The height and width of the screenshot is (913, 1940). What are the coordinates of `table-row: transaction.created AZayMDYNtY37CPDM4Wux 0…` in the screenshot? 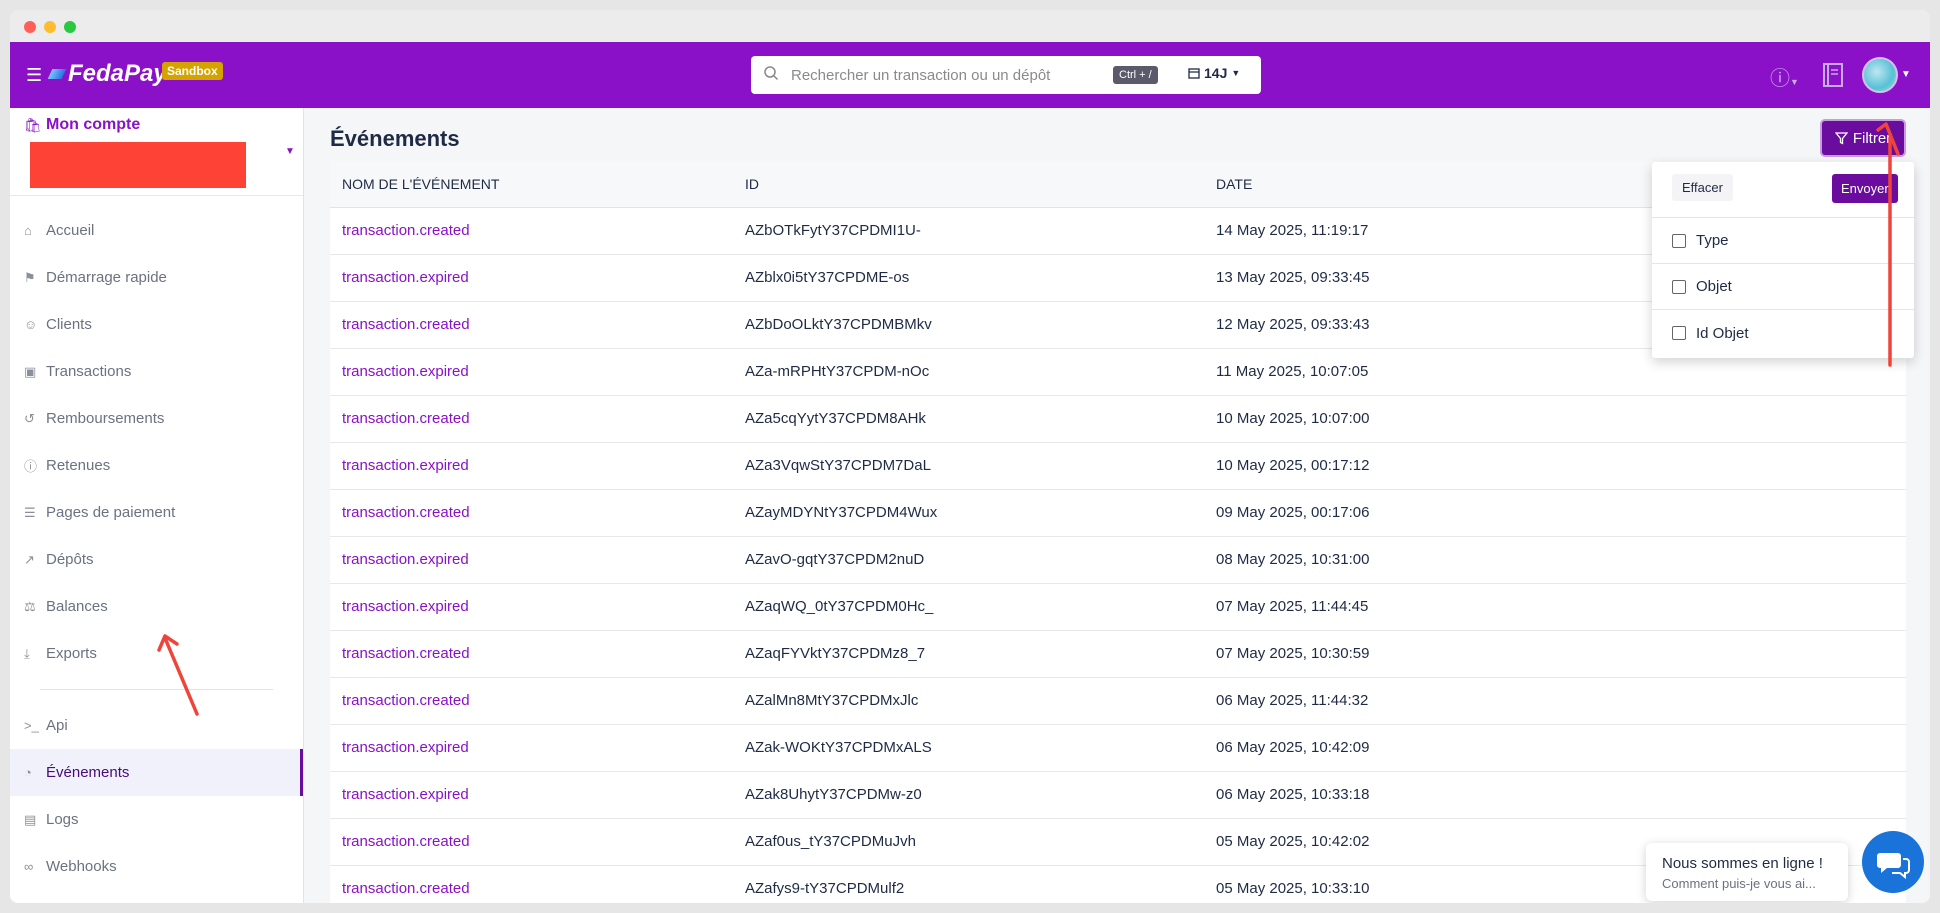 It's located at (1118, 513).